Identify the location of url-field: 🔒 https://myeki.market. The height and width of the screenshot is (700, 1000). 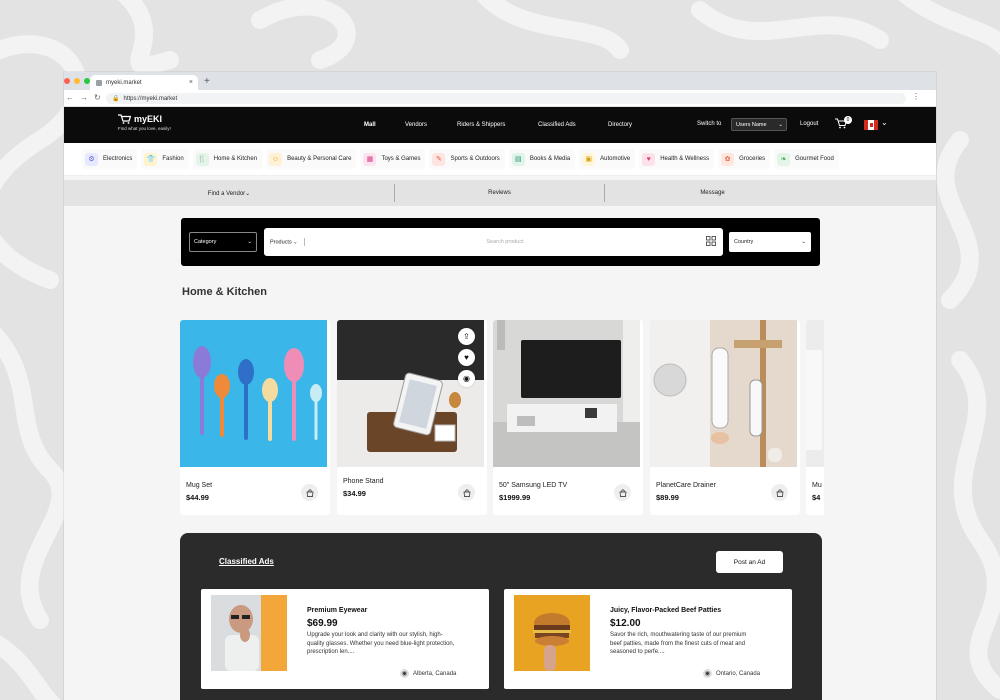
(506, 98).